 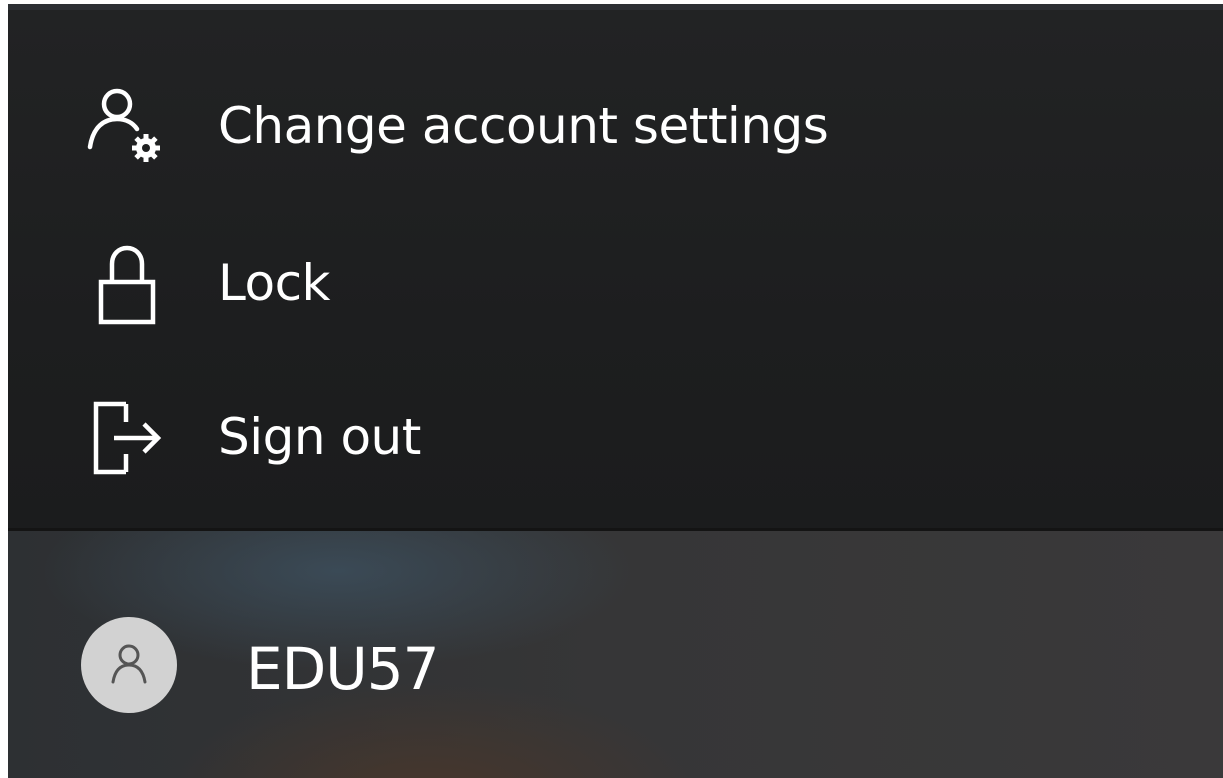 I want to click on avatar, so click(x=129, y=665).